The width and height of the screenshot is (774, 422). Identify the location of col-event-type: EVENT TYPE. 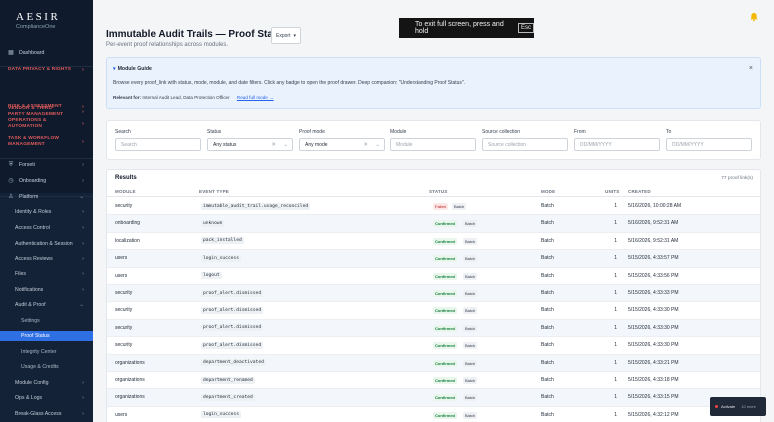
(214, 191).